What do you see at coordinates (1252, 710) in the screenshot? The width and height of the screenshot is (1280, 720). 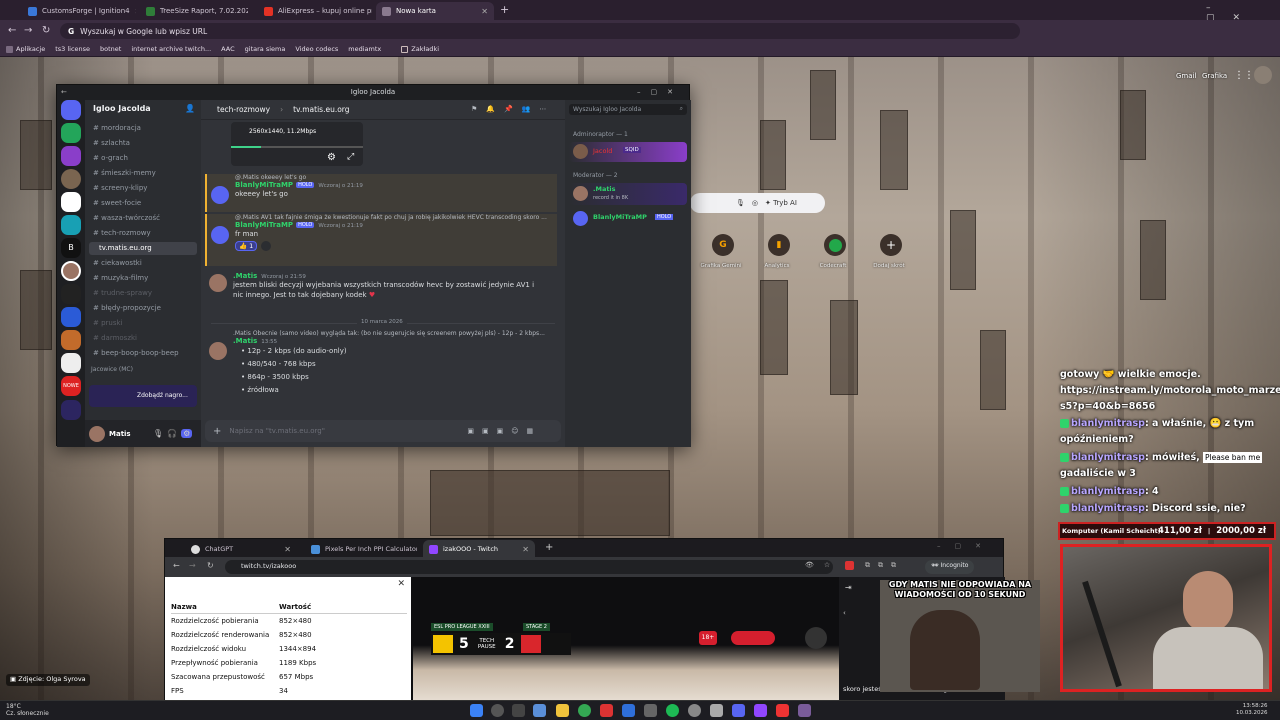 I see `clock: 13:58:26 10.03.2026` at bounding box center [1252, 710].